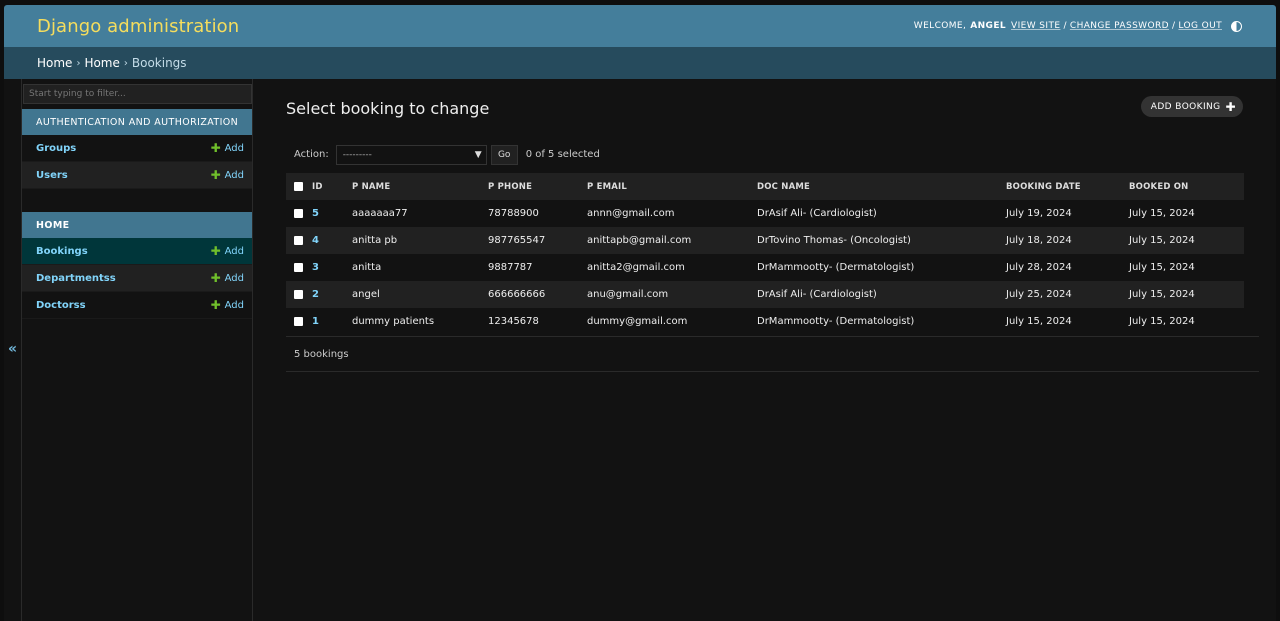  I want to click on cell-booking-date: July 28, 2024, so click(1039, 267).